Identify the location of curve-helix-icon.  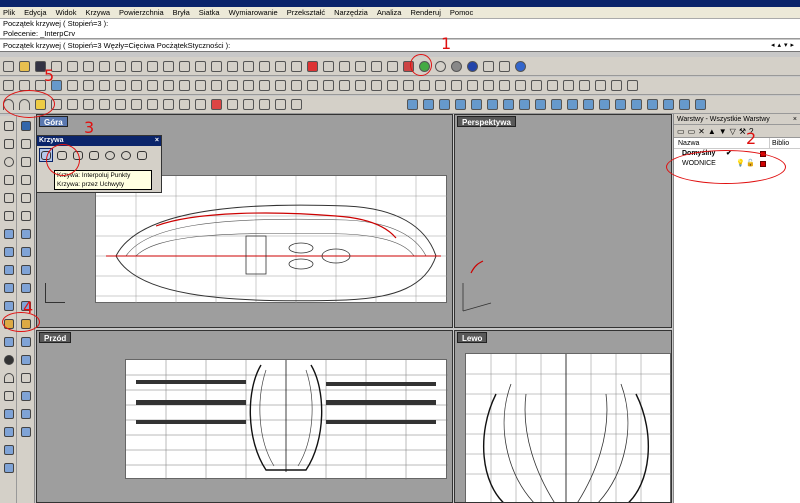
(110, 155).